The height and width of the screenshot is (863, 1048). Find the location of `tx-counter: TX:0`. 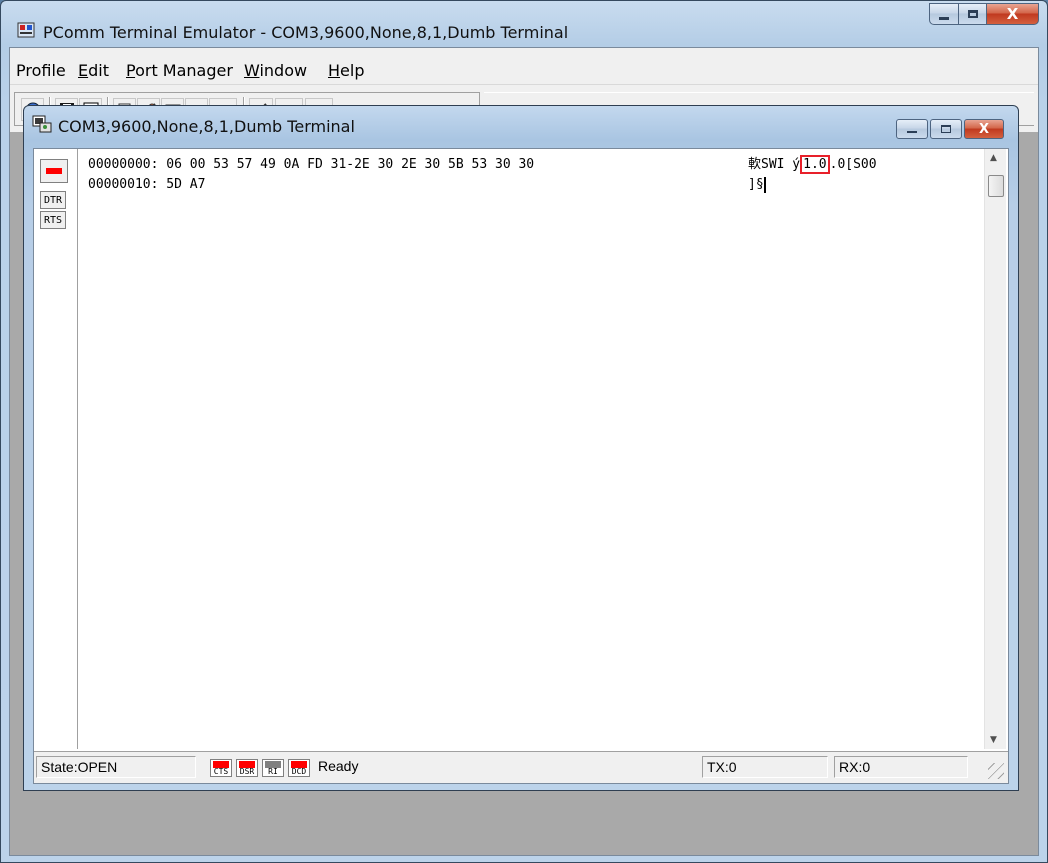

tx-counter: TX:0 is located at coordinates (765, 767).